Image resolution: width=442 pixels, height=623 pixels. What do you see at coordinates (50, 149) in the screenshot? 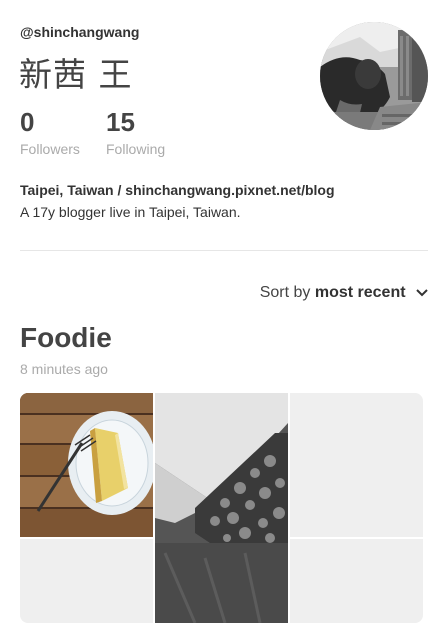
I see `followers-label: Followers` at bounding box center [50, 149].